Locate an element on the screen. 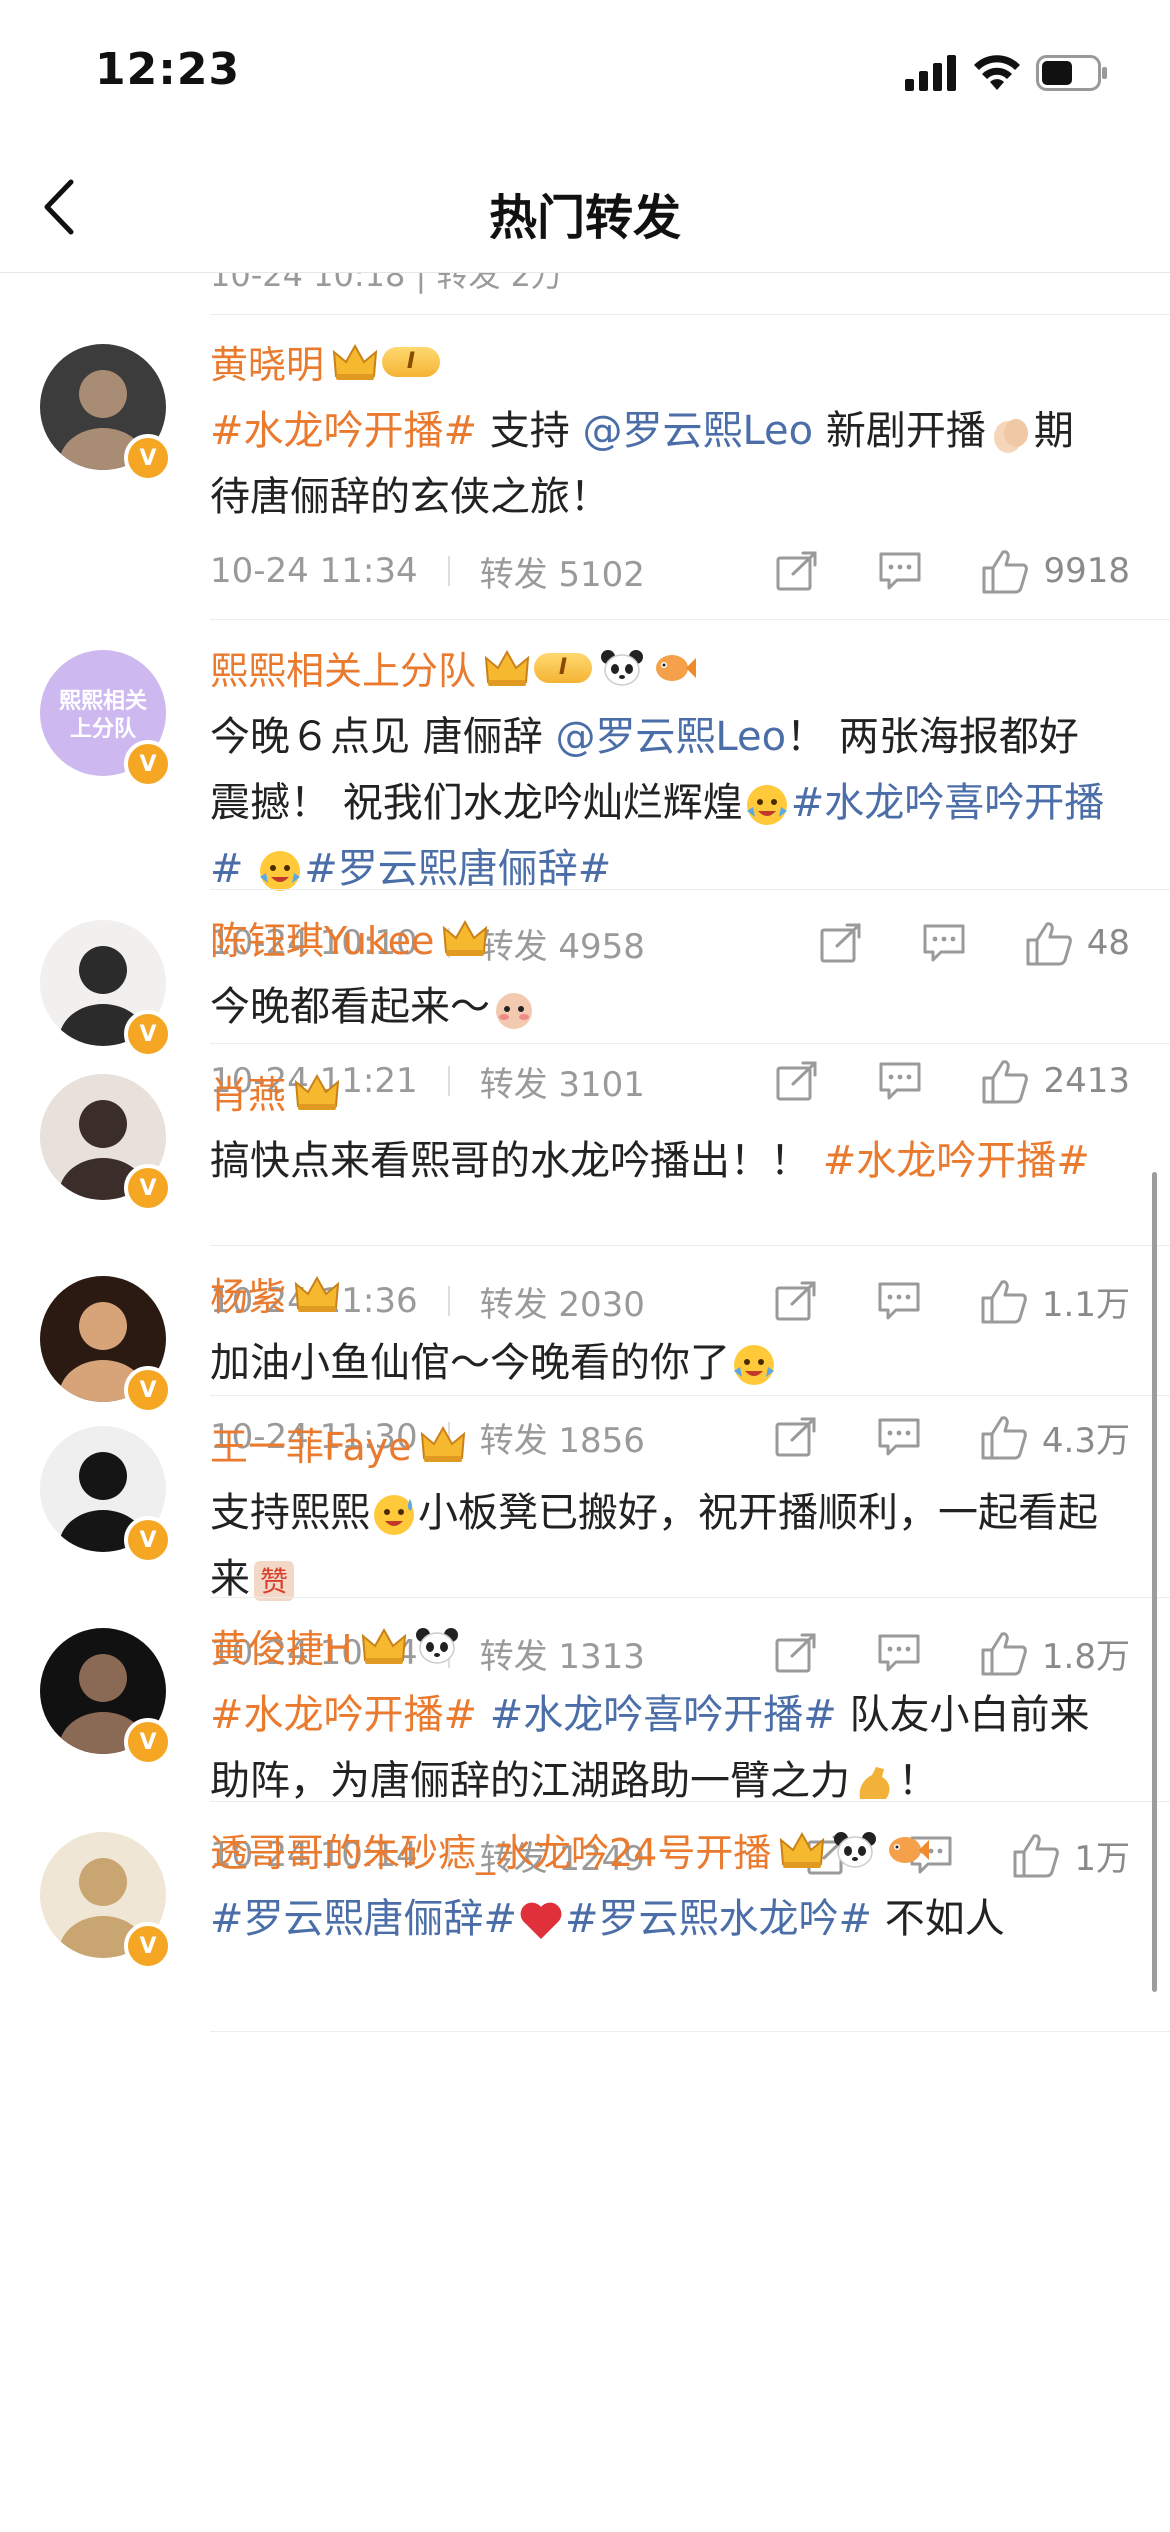 The image size is (1170, 2532). name-row: 王一菲Faye is located at coordinates (338, 1443).